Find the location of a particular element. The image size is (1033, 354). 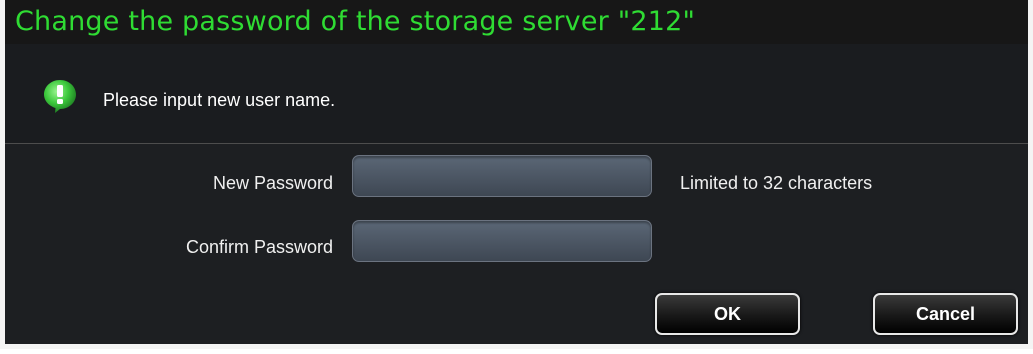

confirm-password-input is located at coordinates (502, 241).